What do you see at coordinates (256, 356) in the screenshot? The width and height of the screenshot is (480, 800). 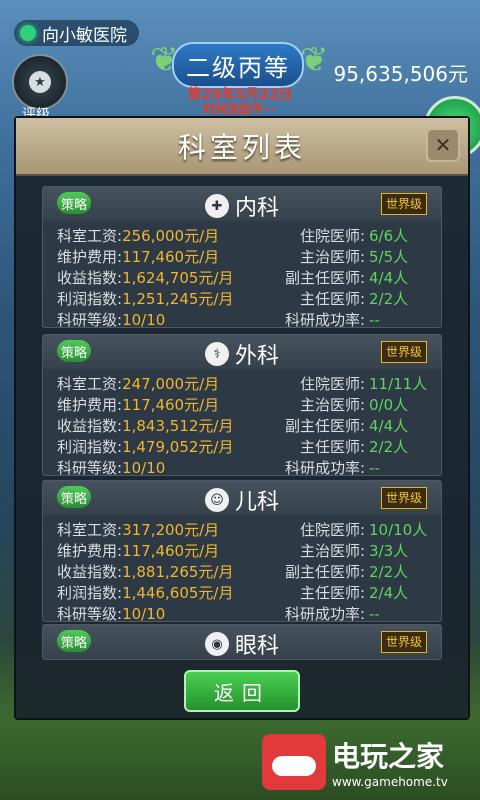 I see `department-name: 外科` at bounding box center [256, 356].